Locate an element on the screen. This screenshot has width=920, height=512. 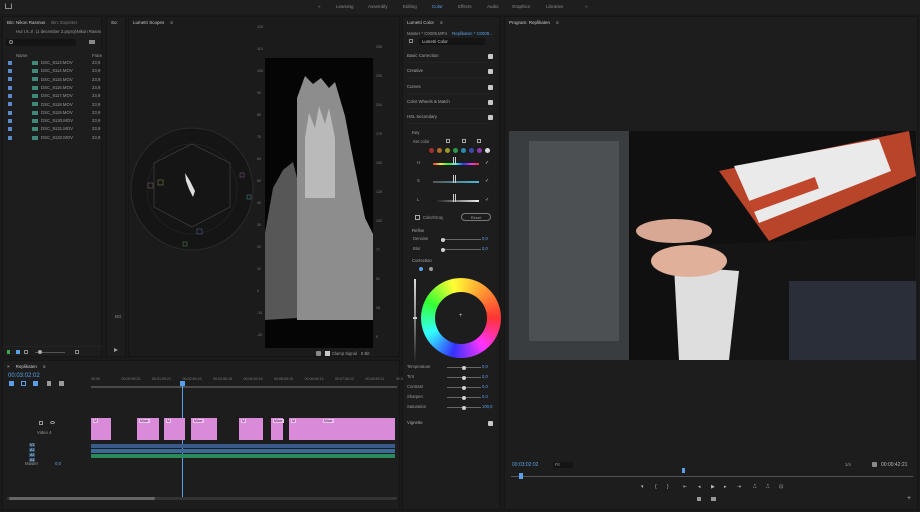
correction-luma-handle is located at coordinates (415, 318).